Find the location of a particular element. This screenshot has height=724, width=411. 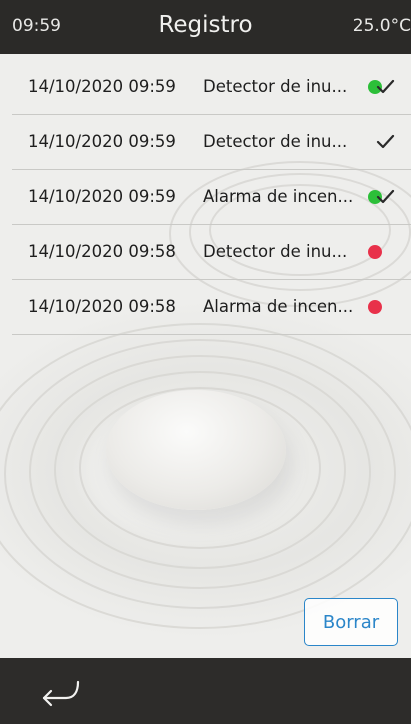

page-title: Registro is located at coordinates (205, 25).